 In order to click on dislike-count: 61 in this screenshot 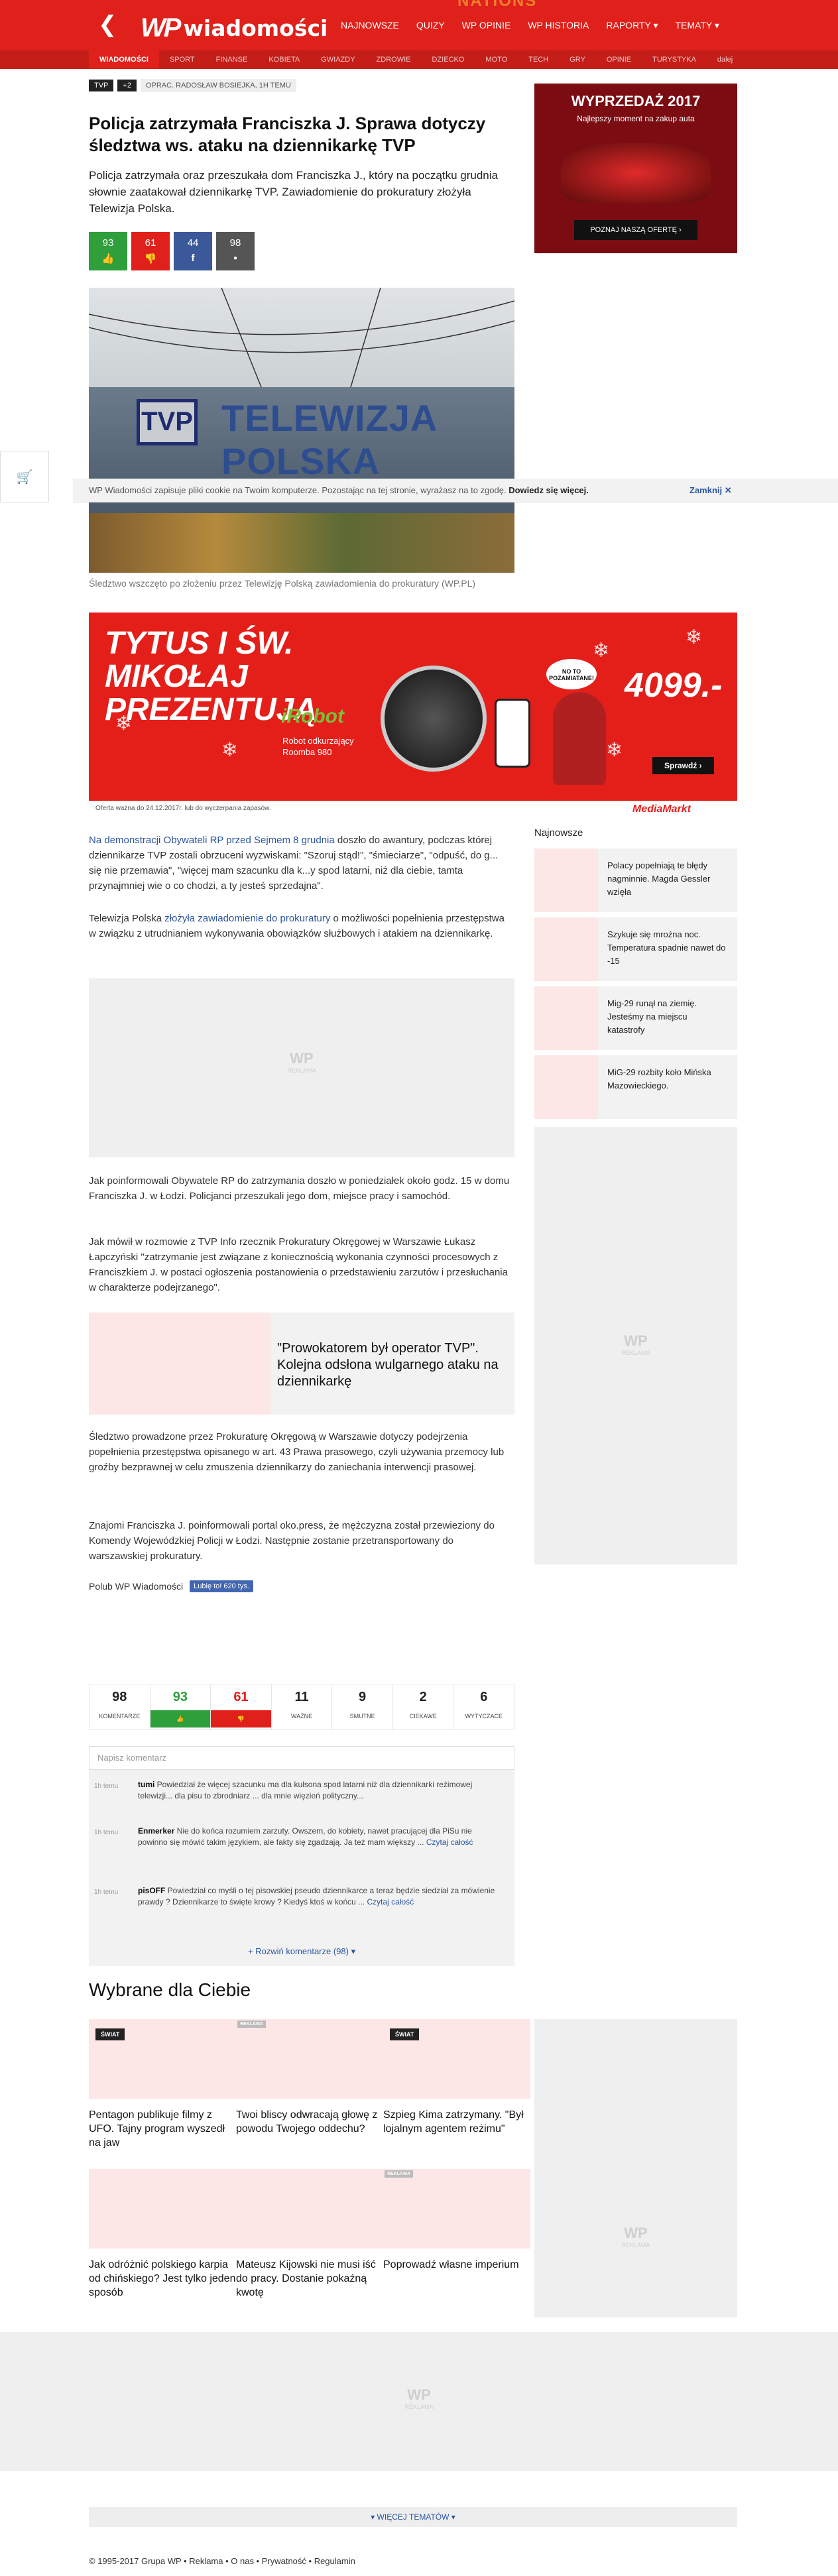, I will do `click(150, 243)`.